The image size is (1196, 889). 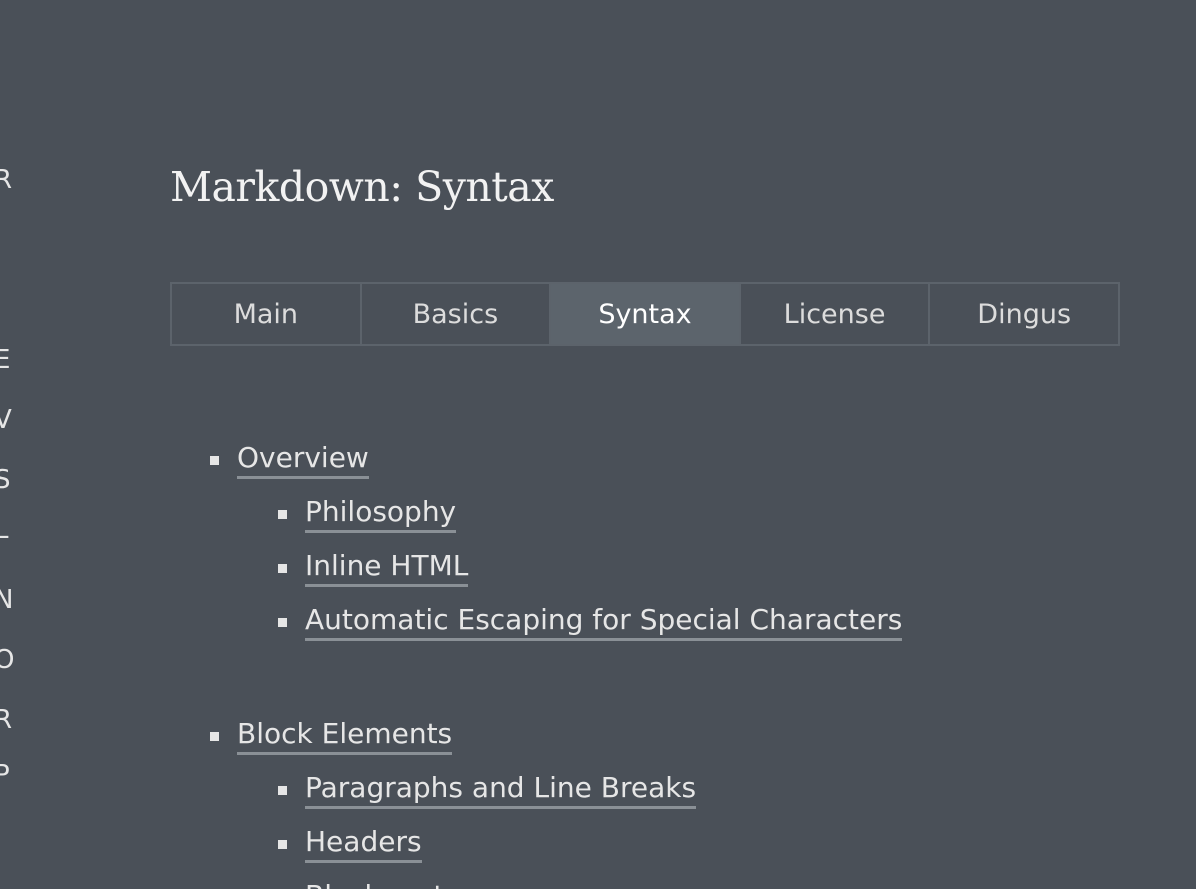 I want to click on tab-dingus: Dingus, so click(x=1024, y=314).